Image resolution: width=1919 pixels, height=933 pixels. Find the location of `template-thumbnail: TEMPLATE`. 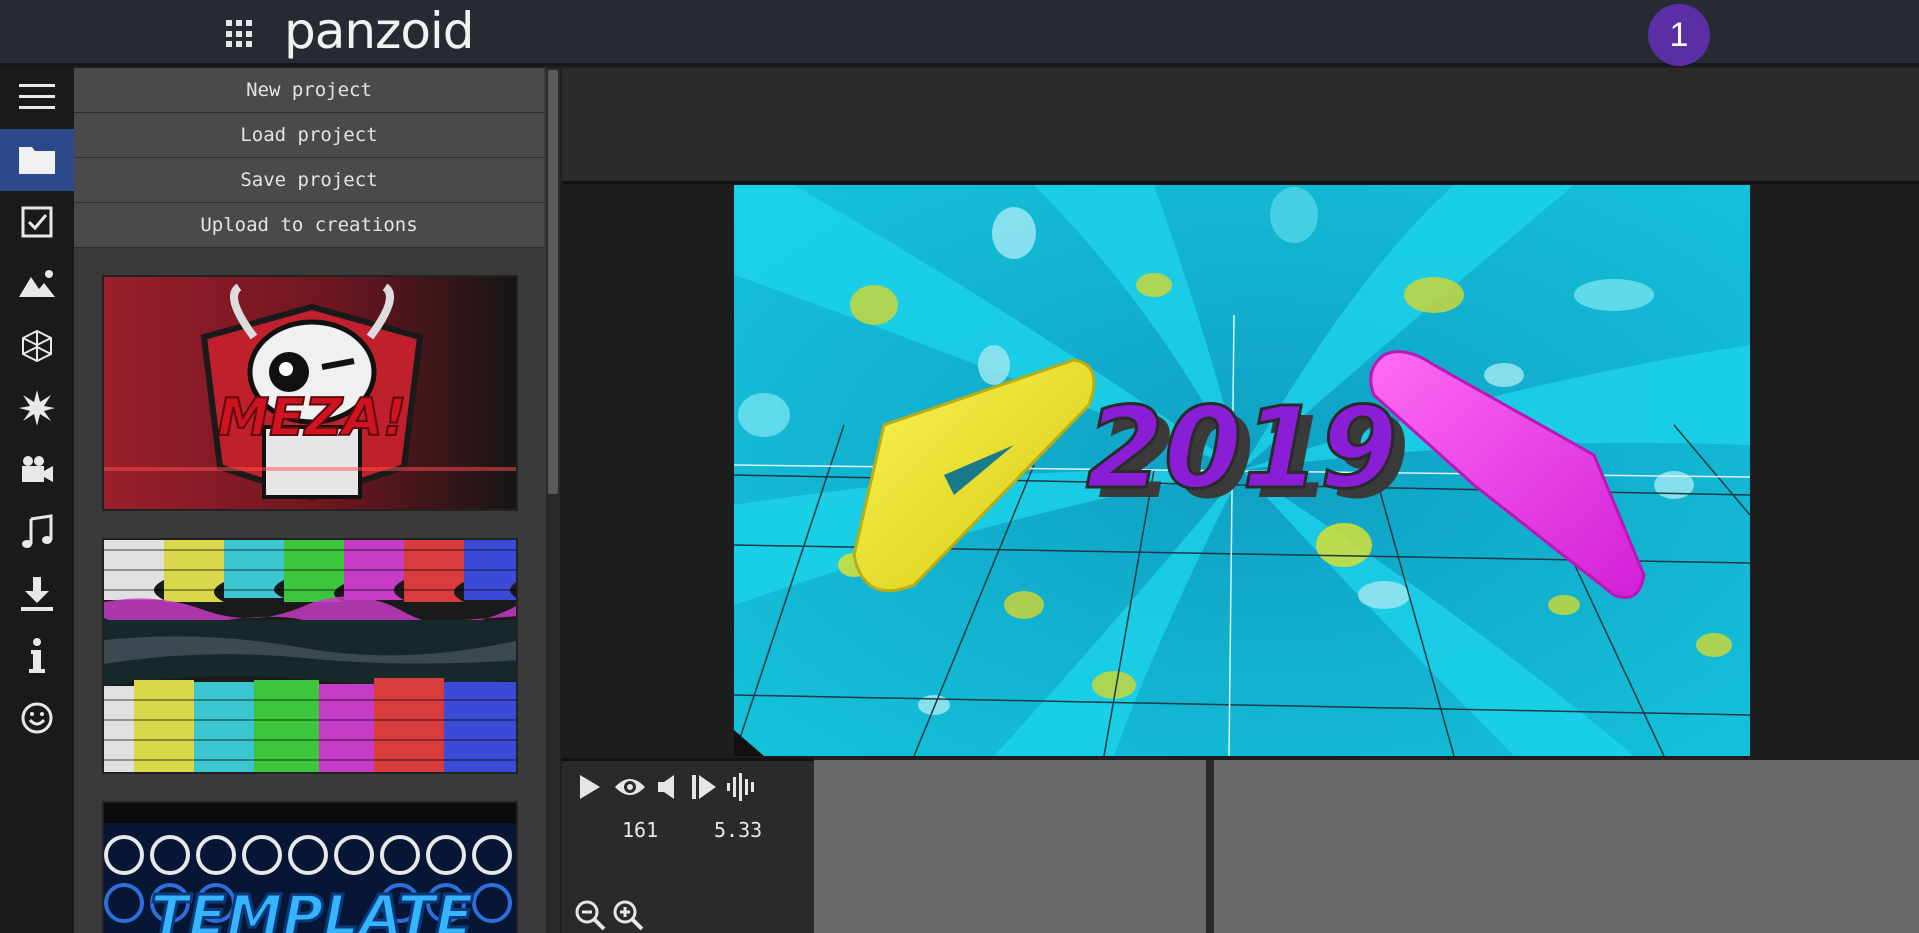

template-thumbnail: TEMPLATE is located at coordinates (310, 867).